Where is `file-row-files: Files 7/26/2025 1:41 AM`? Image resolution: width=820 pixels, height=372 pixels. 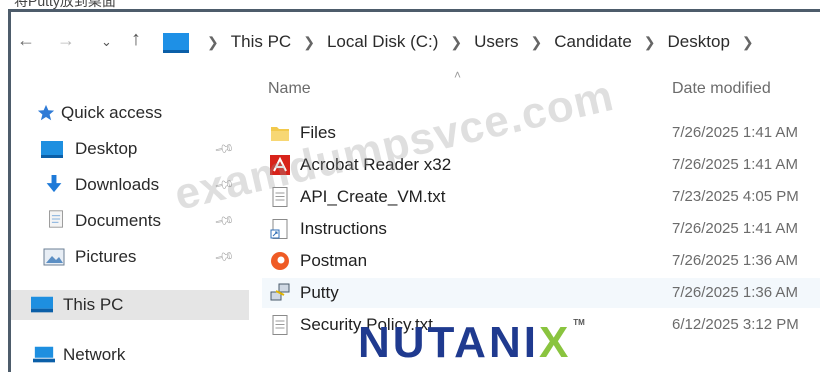 file-row-files: Files 7/26/2025 1:41 AM is located at coordinates (541, 133).